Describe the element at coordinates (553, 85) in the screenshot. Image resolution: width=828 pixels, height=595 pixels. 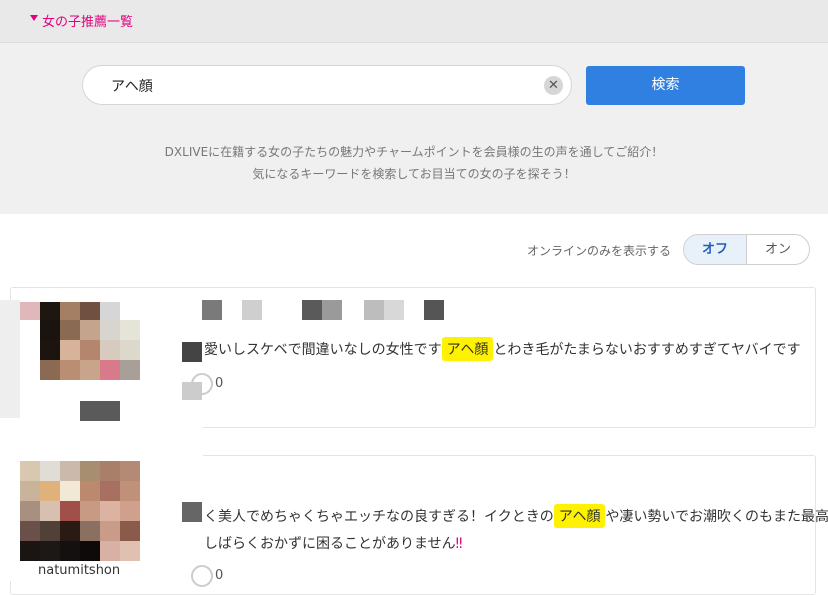
I see `close-icon: ✕` at that location.